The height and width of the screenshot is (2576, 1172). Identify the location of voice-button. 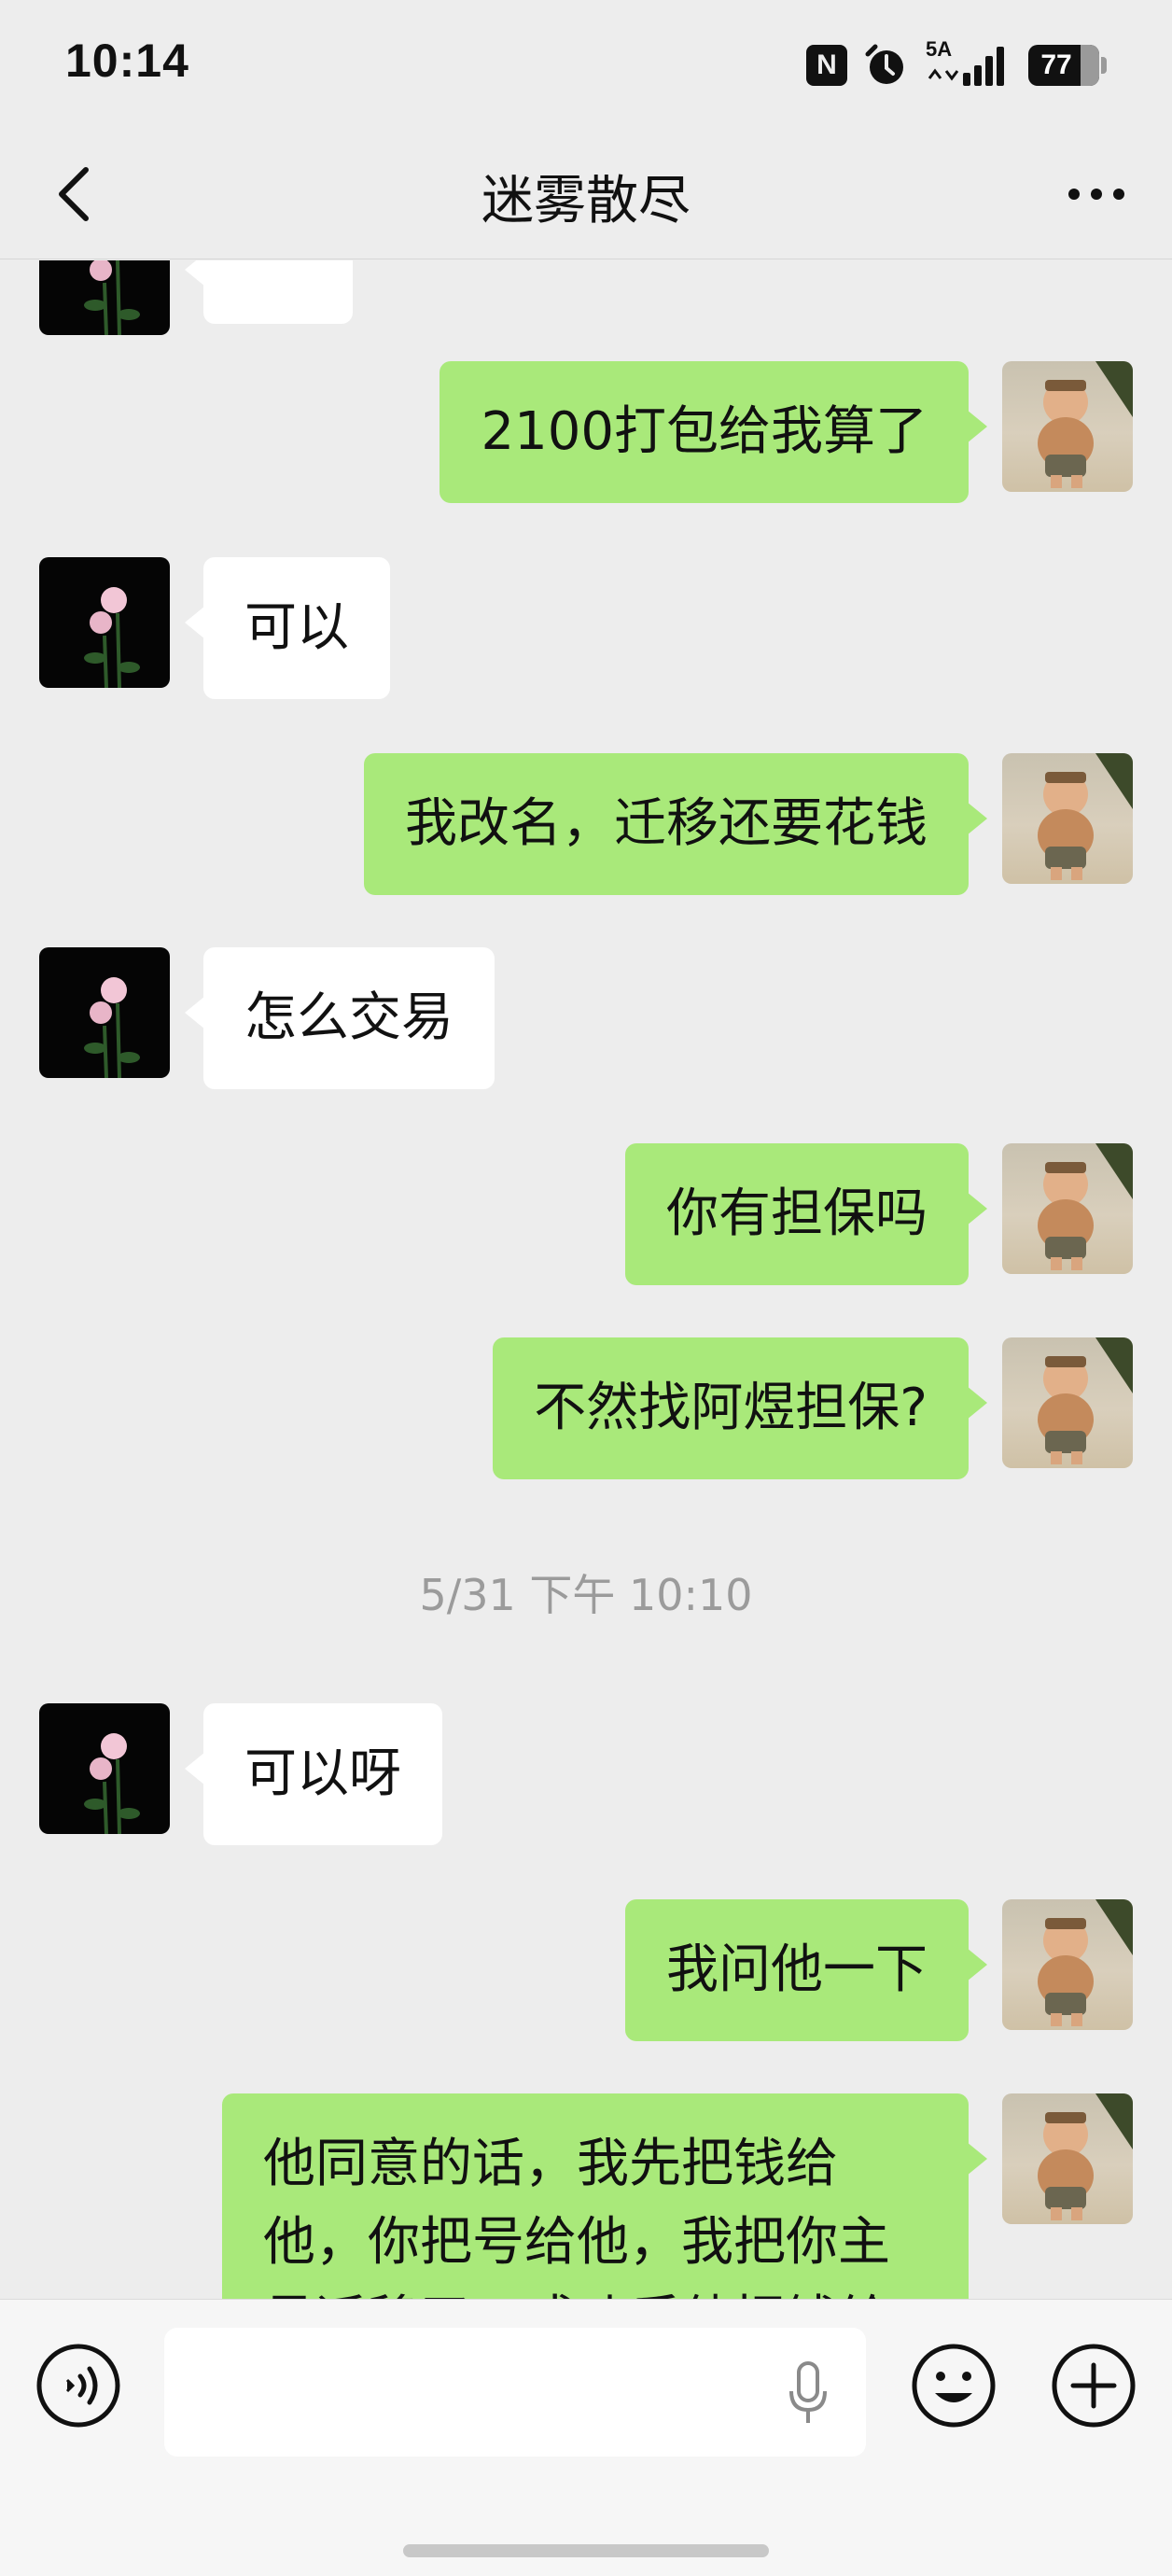
(78, 2386).